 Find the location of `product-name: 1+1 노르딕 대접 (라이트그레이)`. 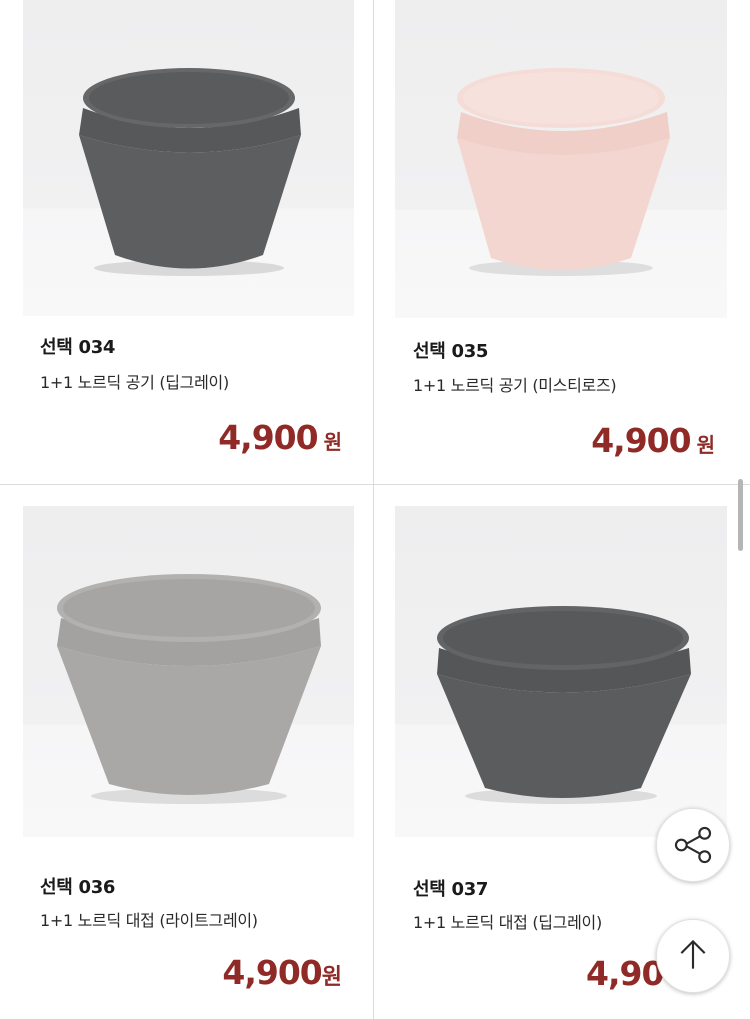

product-name: 1+1 노르딕 대접 (라이트그레이) is located at coordinates (149, 919).